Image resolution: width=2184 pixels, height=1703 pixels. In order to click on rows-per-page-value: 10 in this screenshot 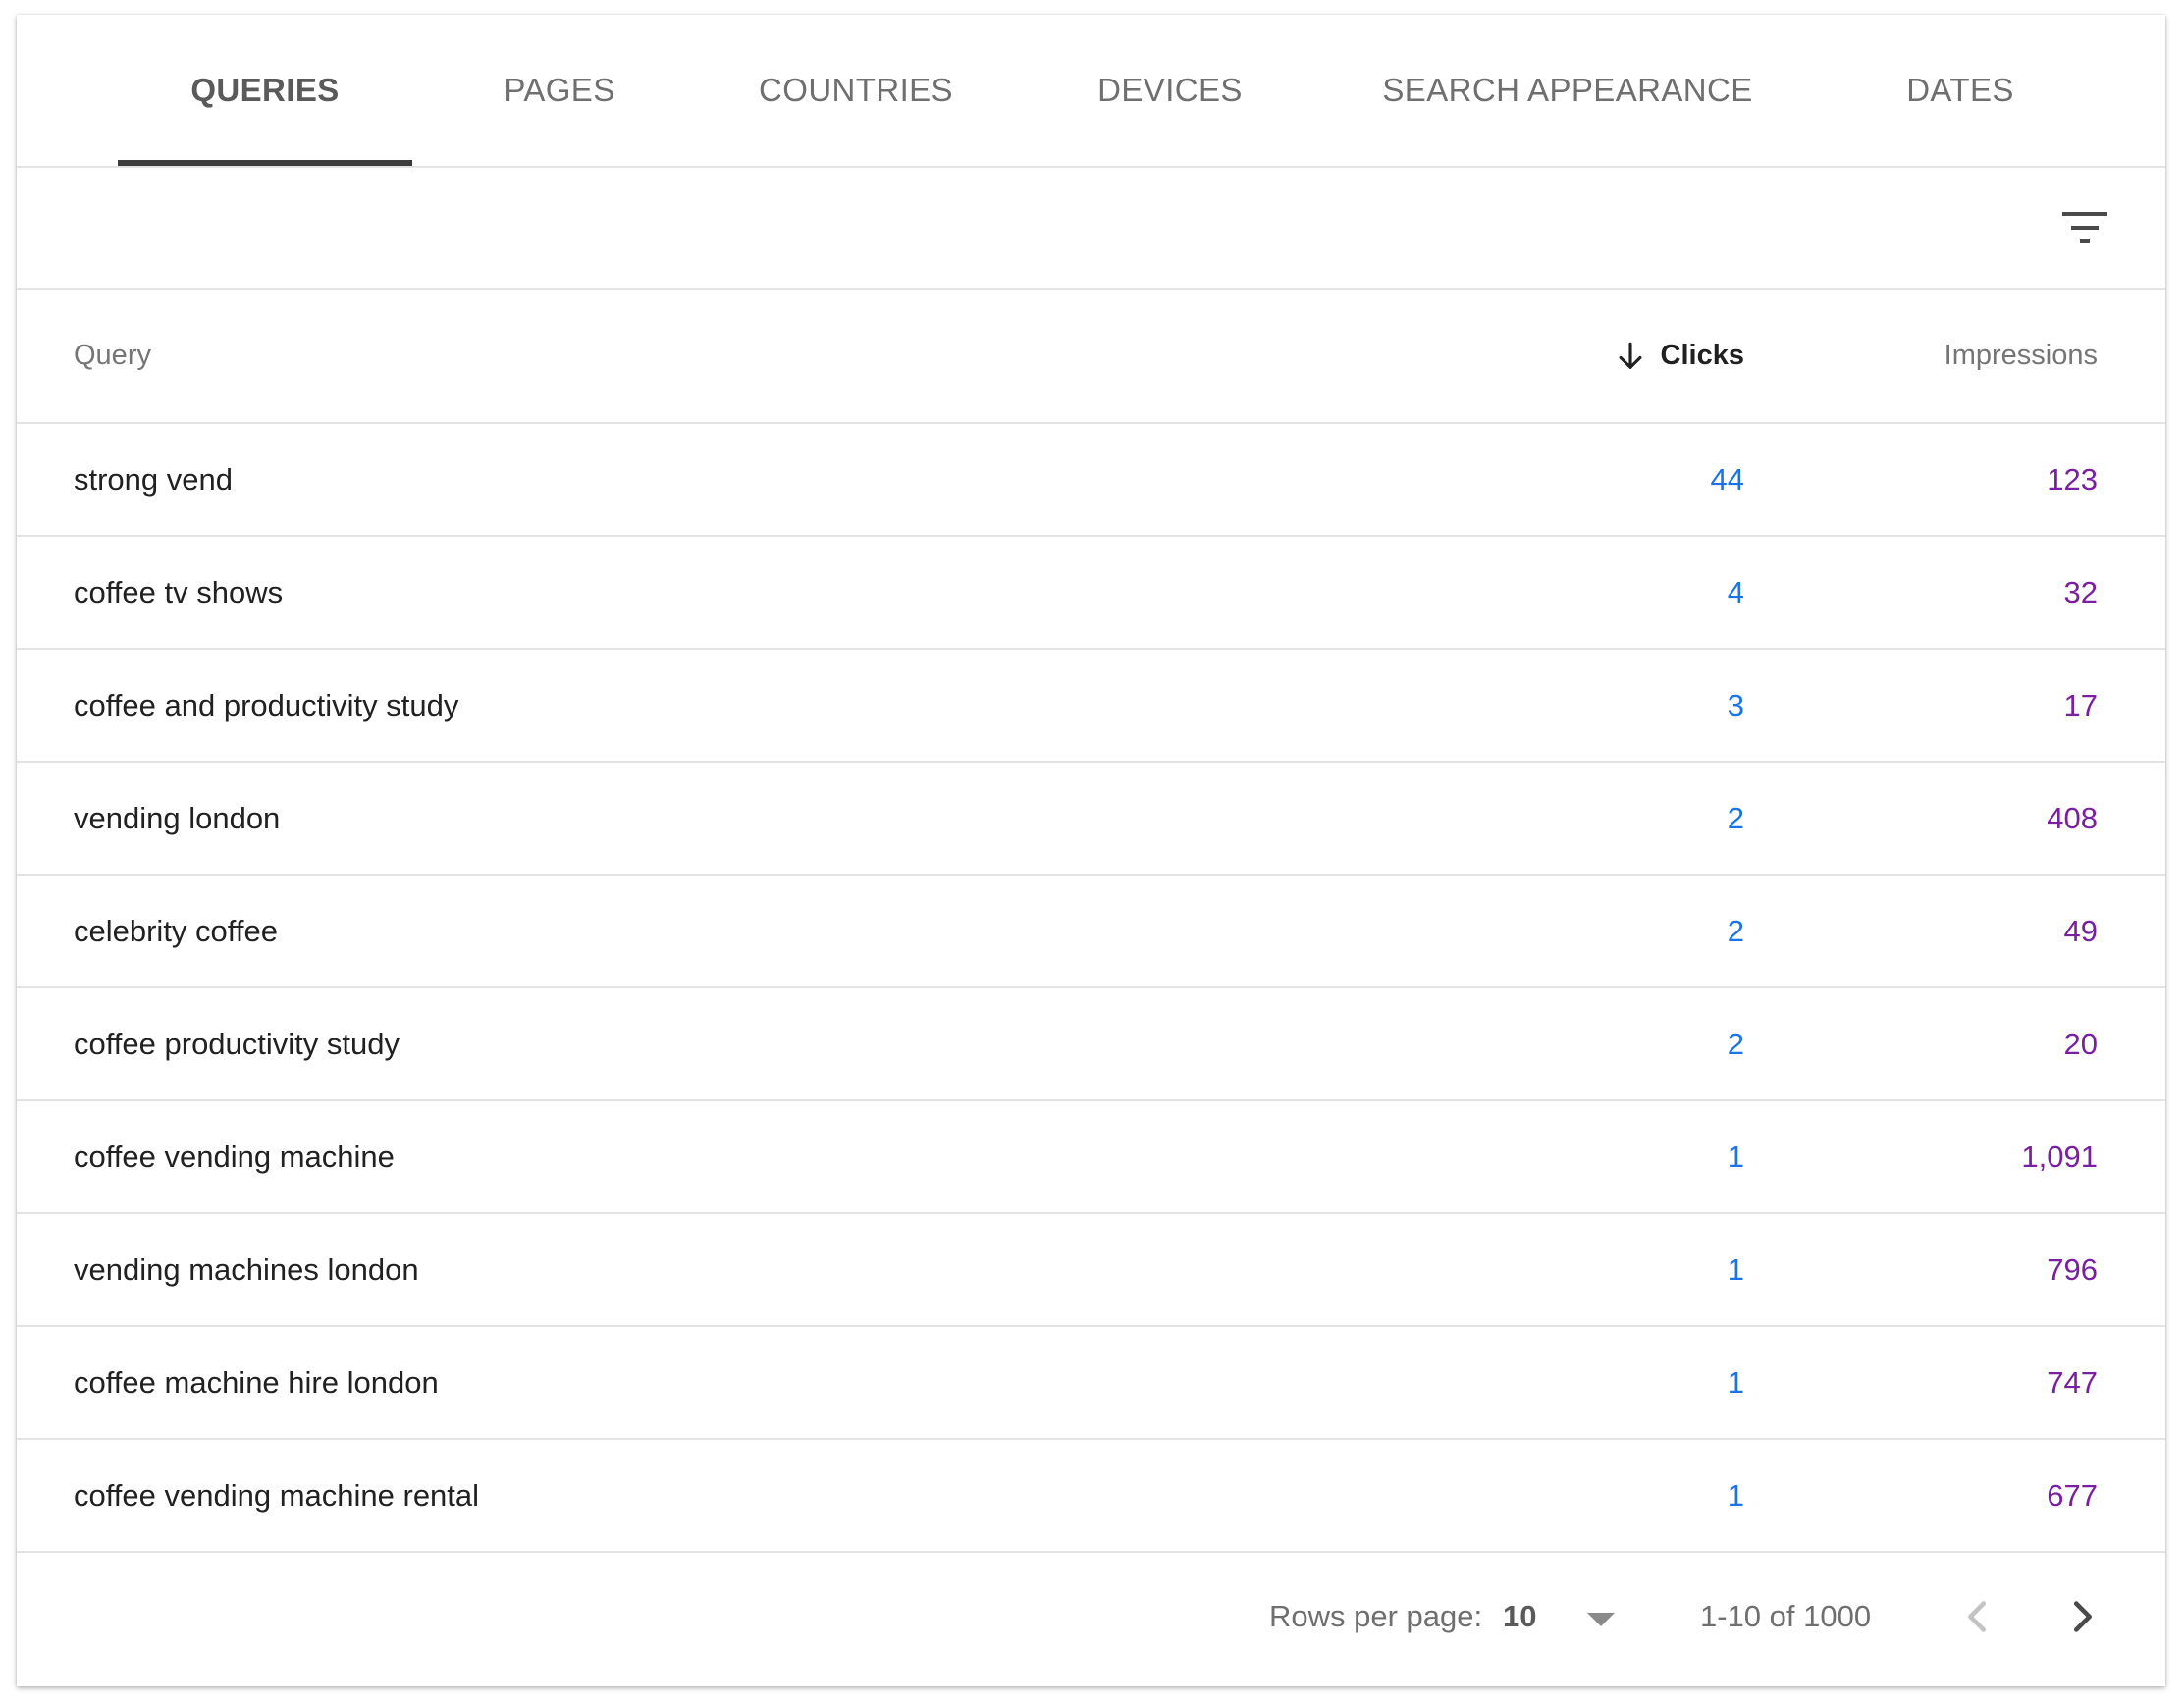, I will do `click(1520, 1616)`.